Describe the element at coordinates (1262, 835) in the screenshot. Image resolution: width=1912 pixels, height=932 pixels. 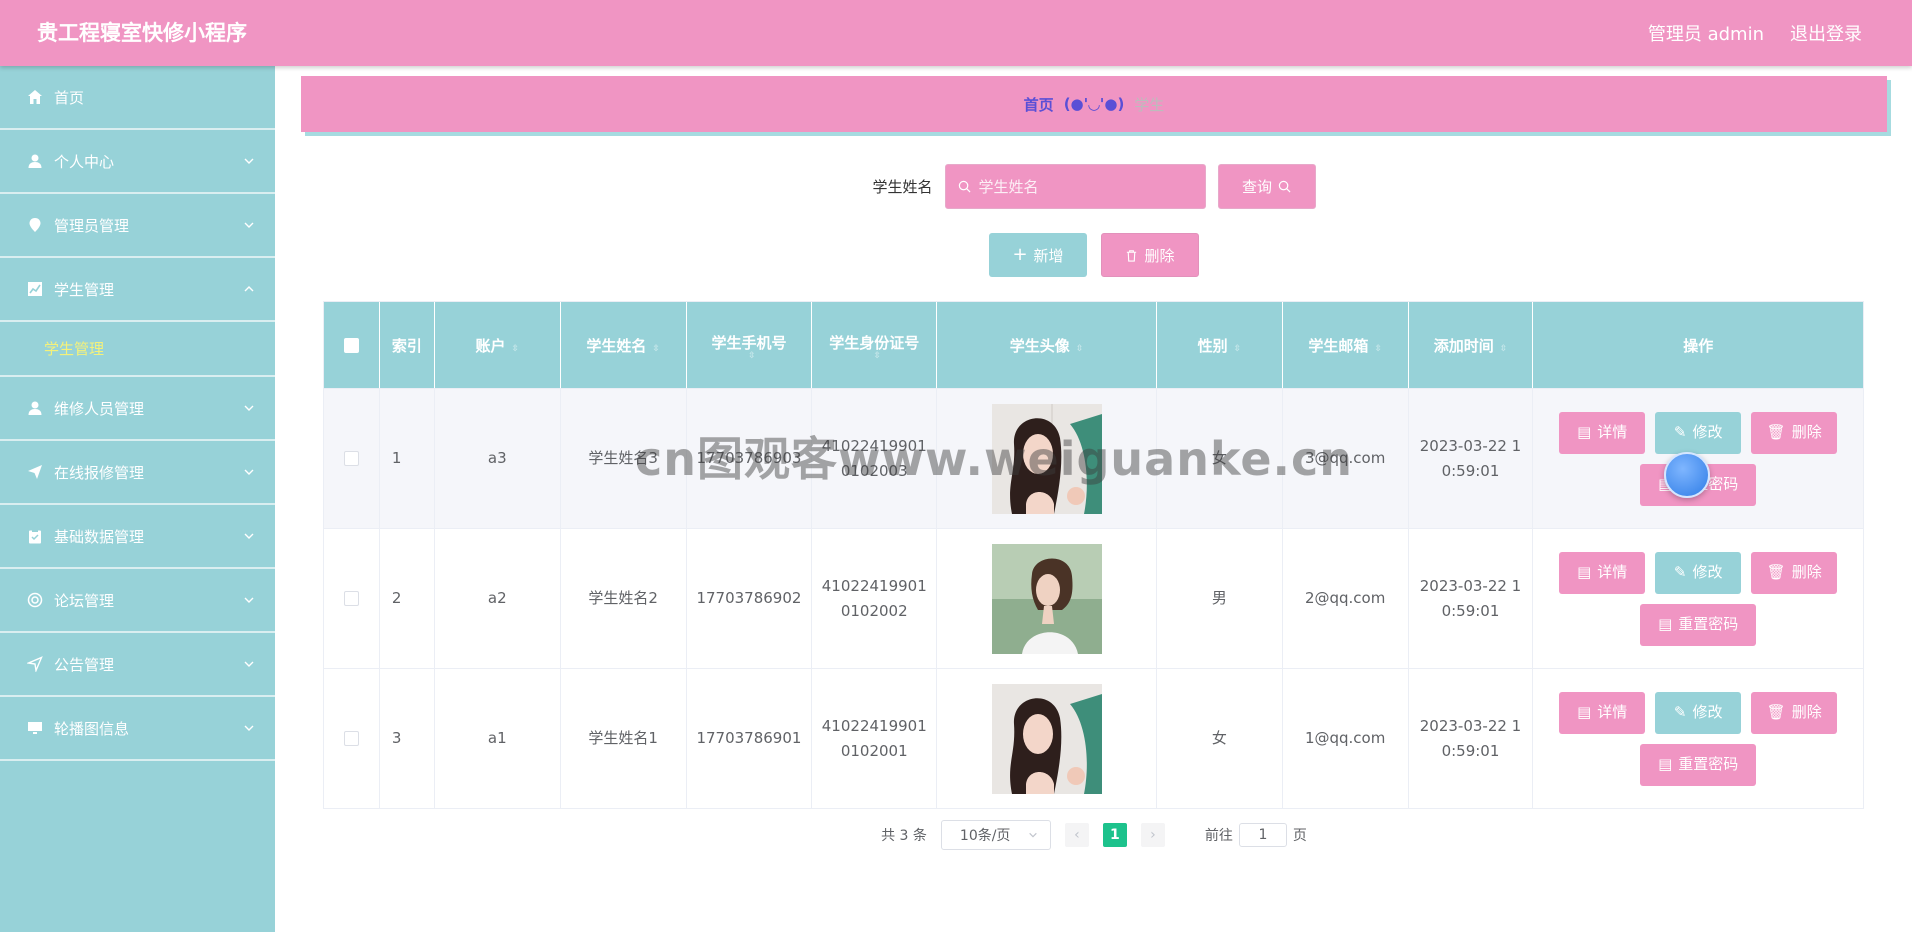
I see `goto-page-input: 1` at that location.